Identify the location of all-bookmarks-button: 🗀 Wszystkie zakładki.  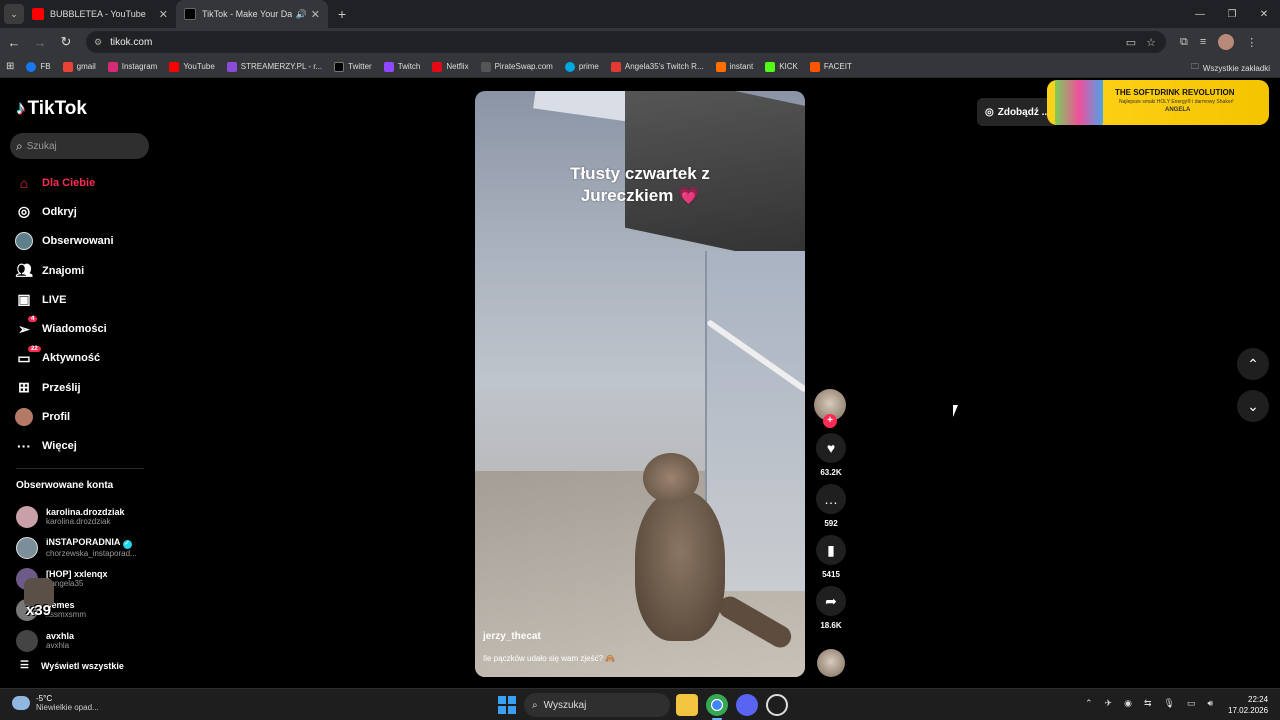
(1230, 68).